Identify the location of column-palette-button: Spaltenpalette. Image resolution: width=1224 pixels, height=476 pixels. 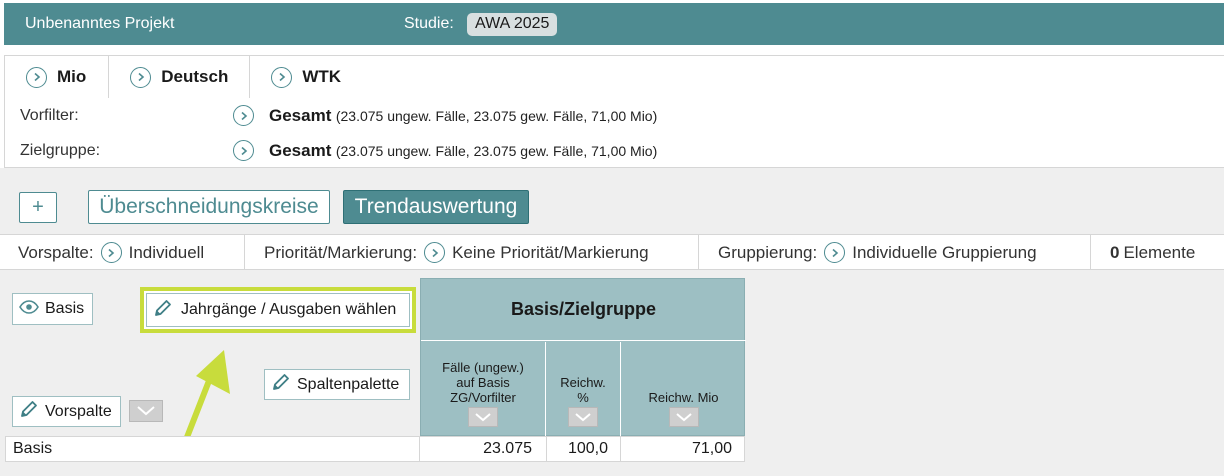
(337, 384).